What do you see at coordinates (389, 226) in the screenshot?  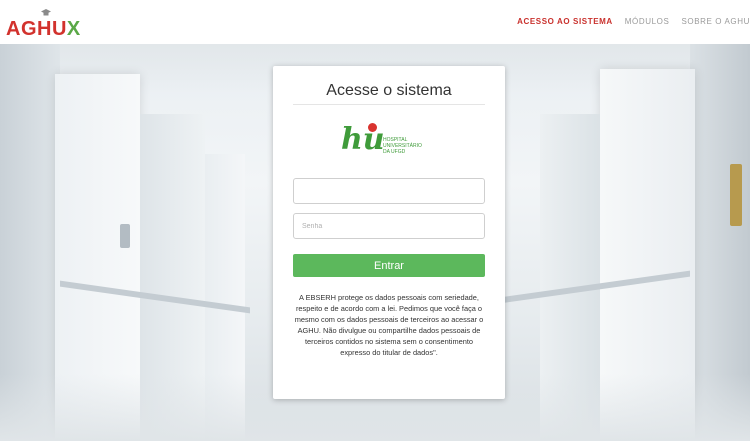 I see `password-input` at bounding box center [389, 226].